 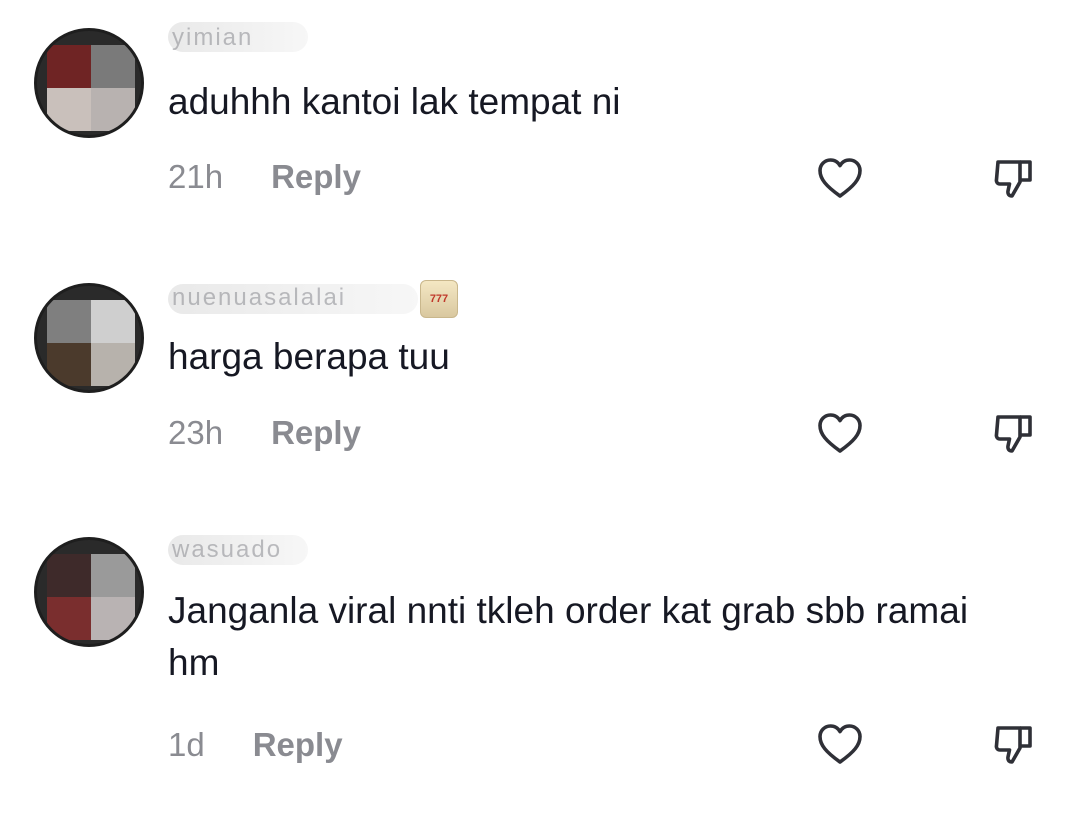 I want to click on comment-text: harga berapa tuu, so click(x=309, y=356).